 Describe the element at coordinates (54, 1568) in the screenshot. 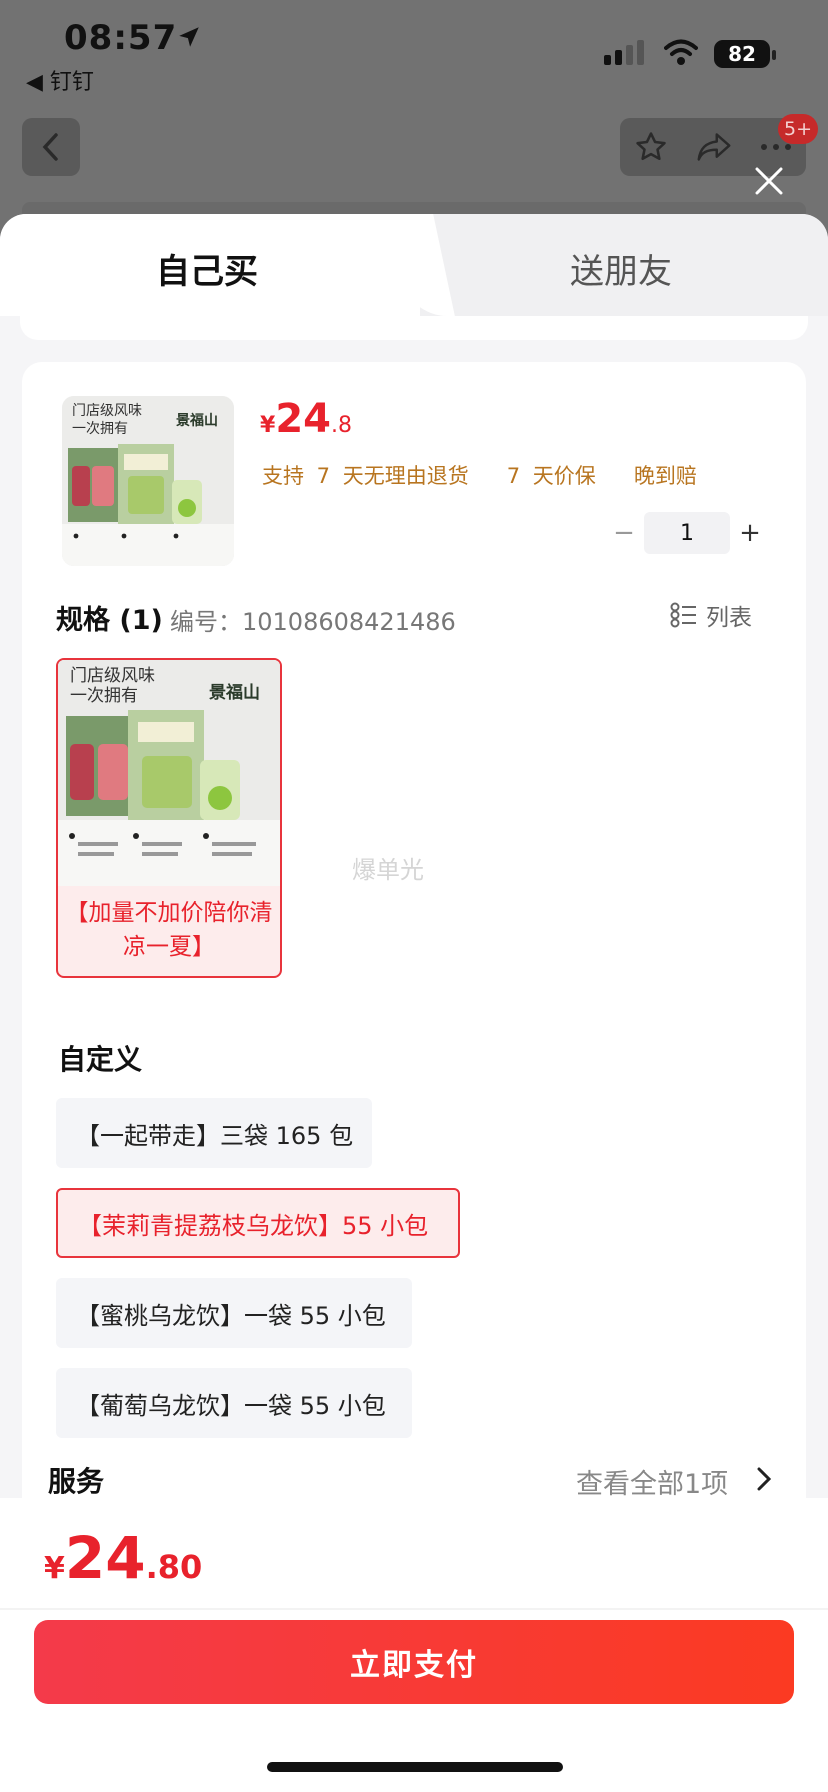

I see `total-currency: ¥` at that location.